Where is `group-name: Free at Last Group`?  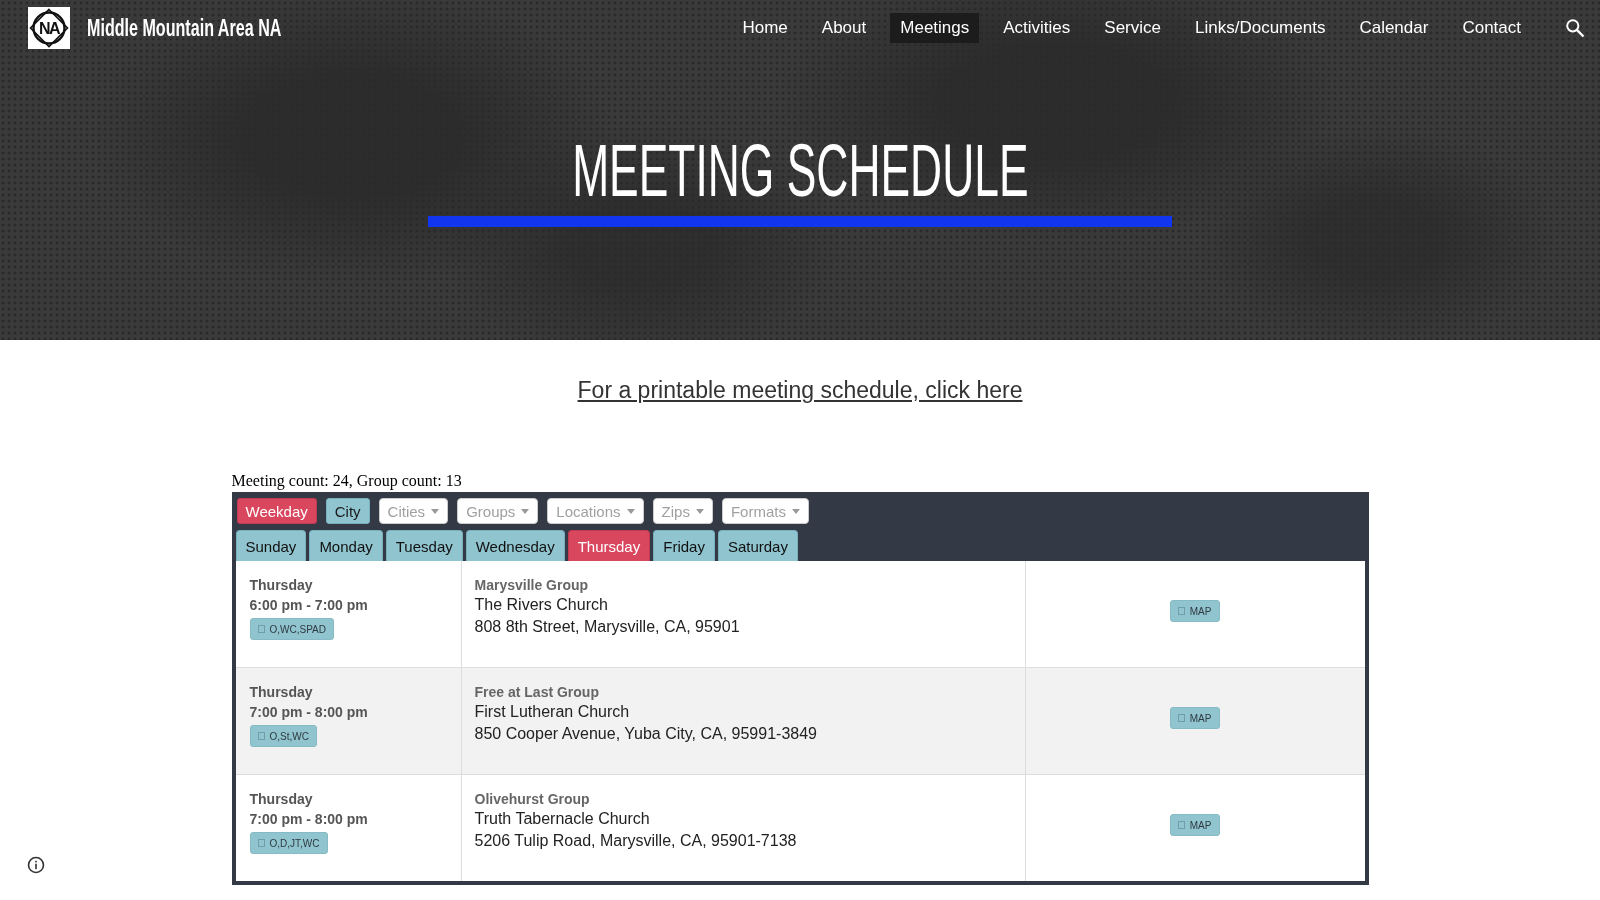
group-name: Free at Last Group is located at coordinates (536, 692).